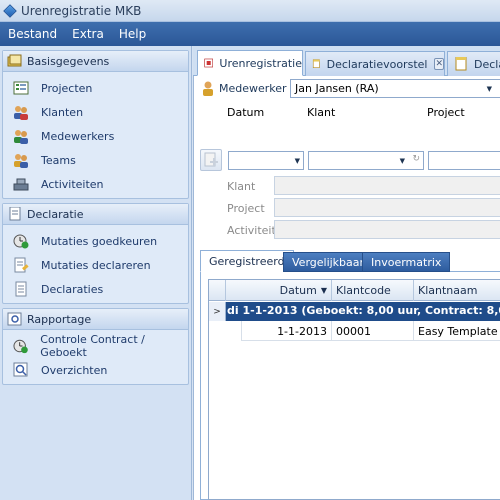 The image size is (500, 500). What do you see at coordinates (373, 331) in the screenshot?
I see `cell-klantcode: 00001` at bounding box center [373, 331].